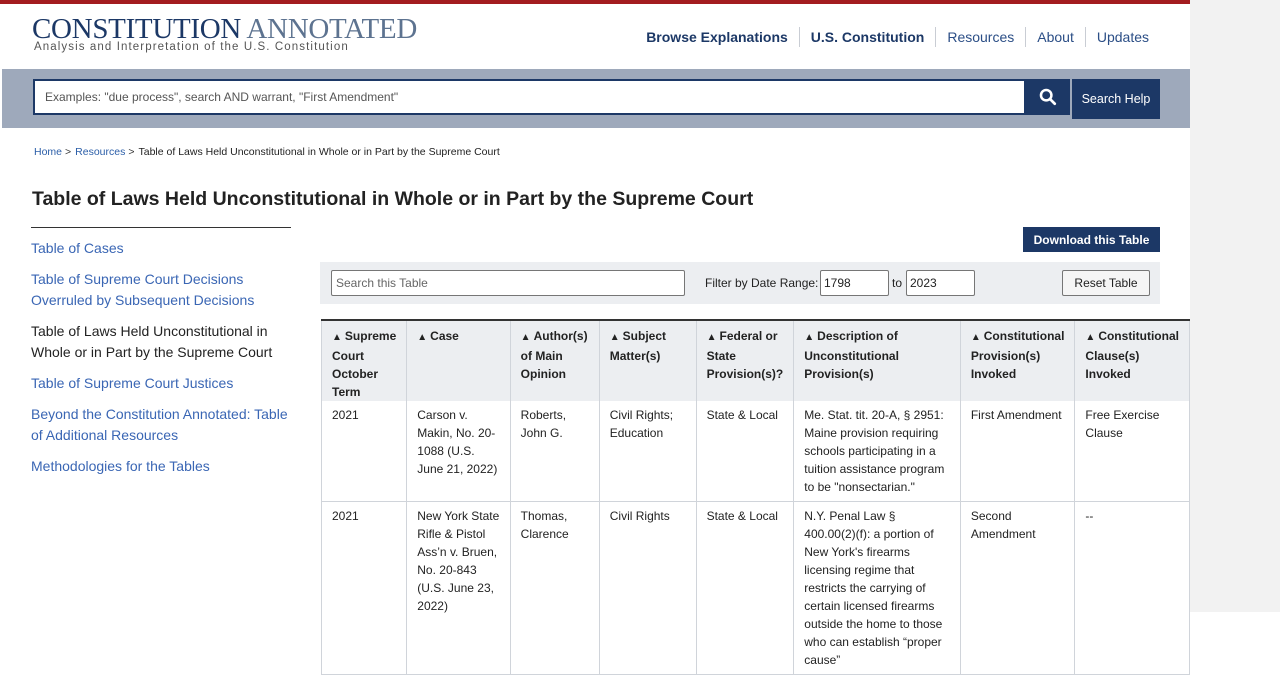 The height and width of the screenshot is (675, 1280). What do you see at coordinates (980, 37) in the screenshot?
I see `nav-resources: Resources` at bounding box center [980, 37].